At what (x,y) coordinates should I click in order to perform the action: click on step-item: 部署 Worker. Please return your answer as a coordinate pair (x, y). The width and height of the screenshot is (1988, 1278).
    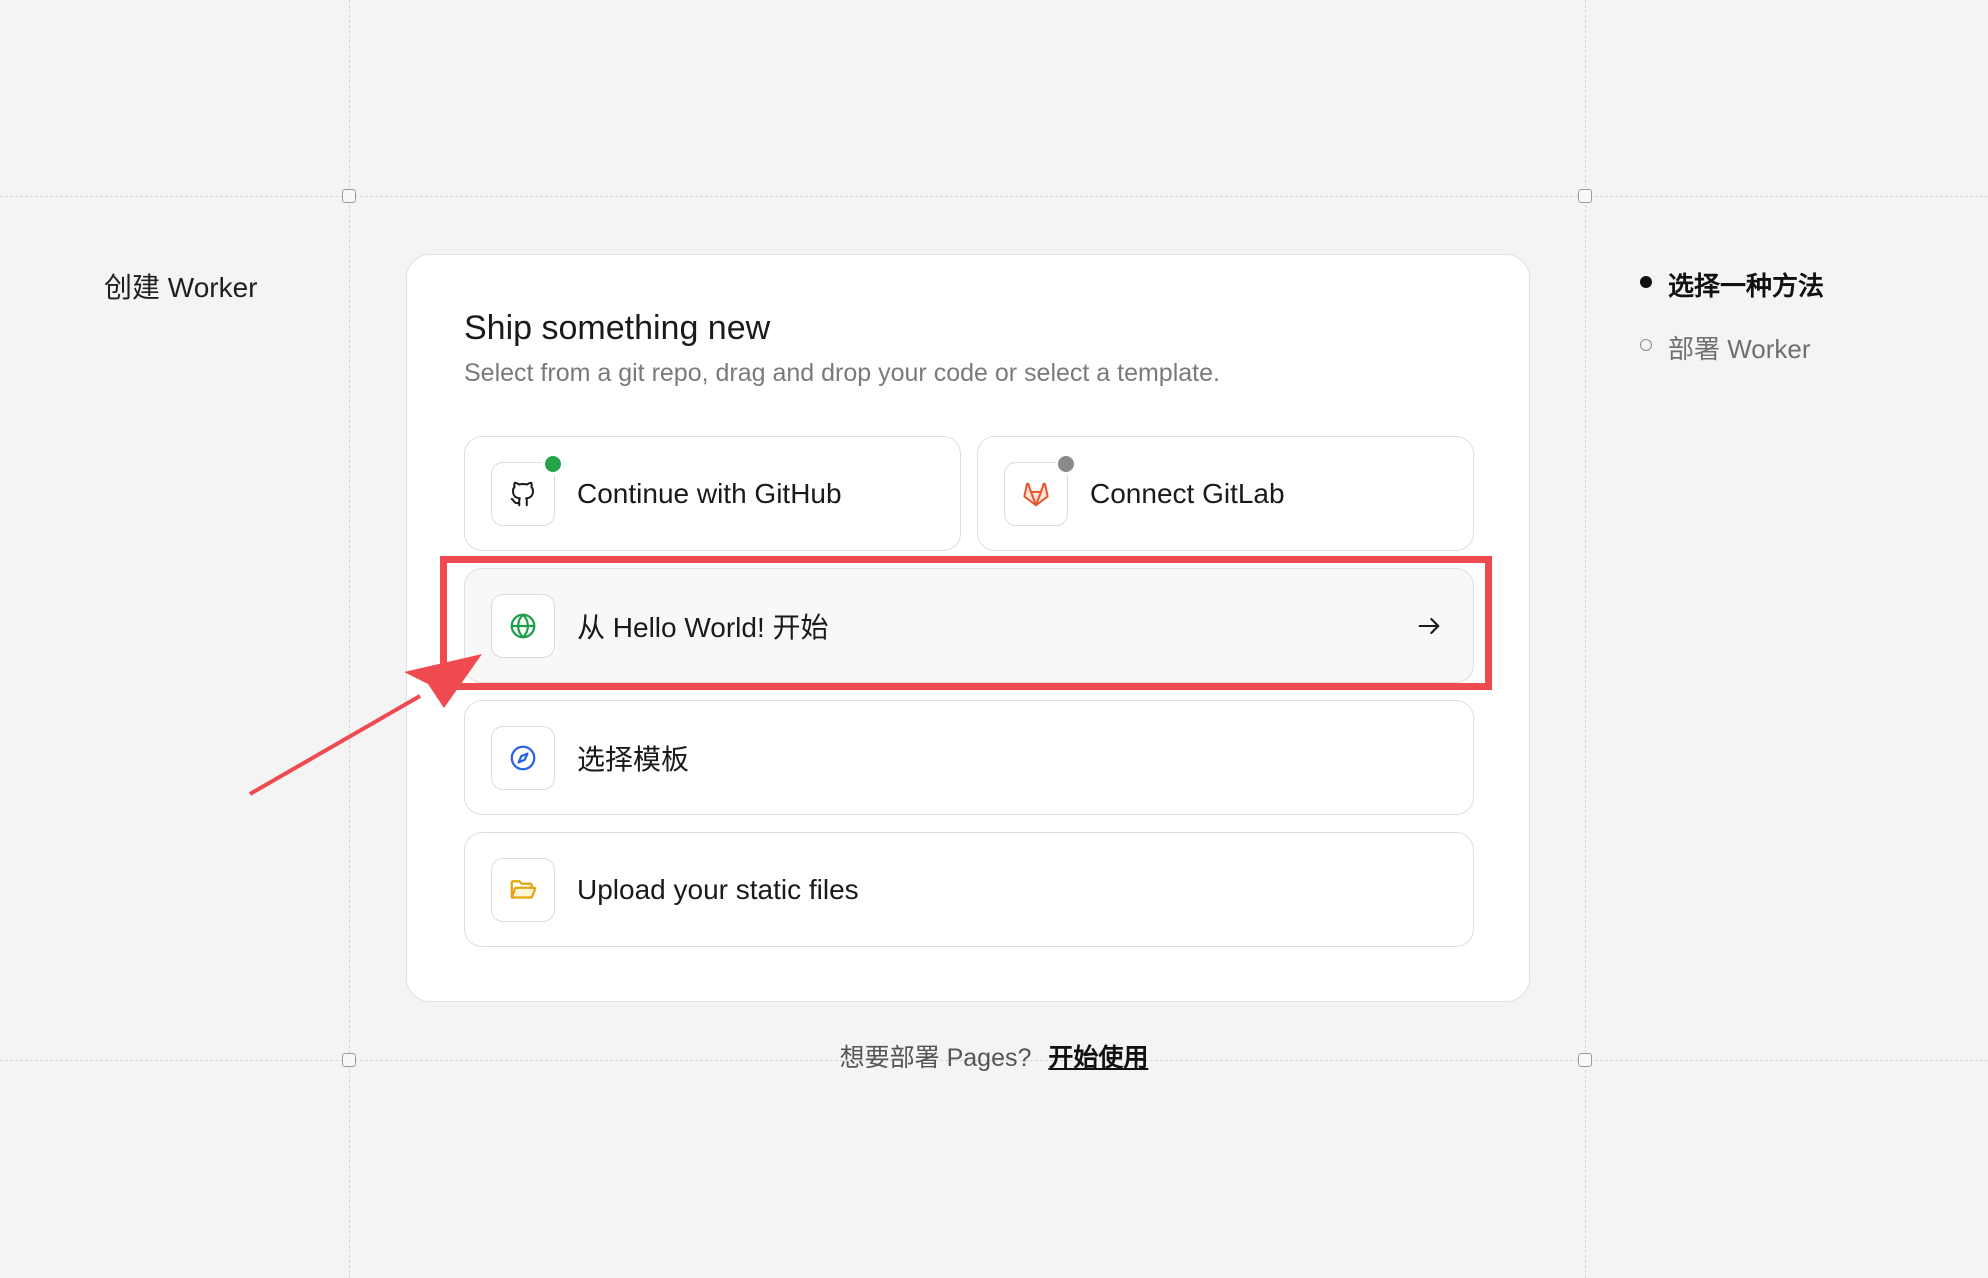
    Looking at the image, I should click on (1732, 360).